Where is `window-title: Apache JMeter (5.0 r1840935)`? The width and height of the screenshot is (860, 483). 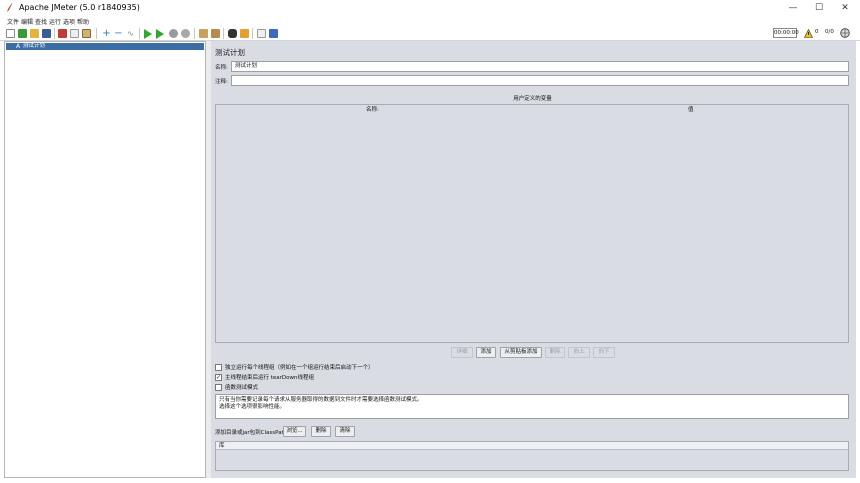 window-title: Apache JMeter (5.0 r1840935) is located at coordinates (79, 7).